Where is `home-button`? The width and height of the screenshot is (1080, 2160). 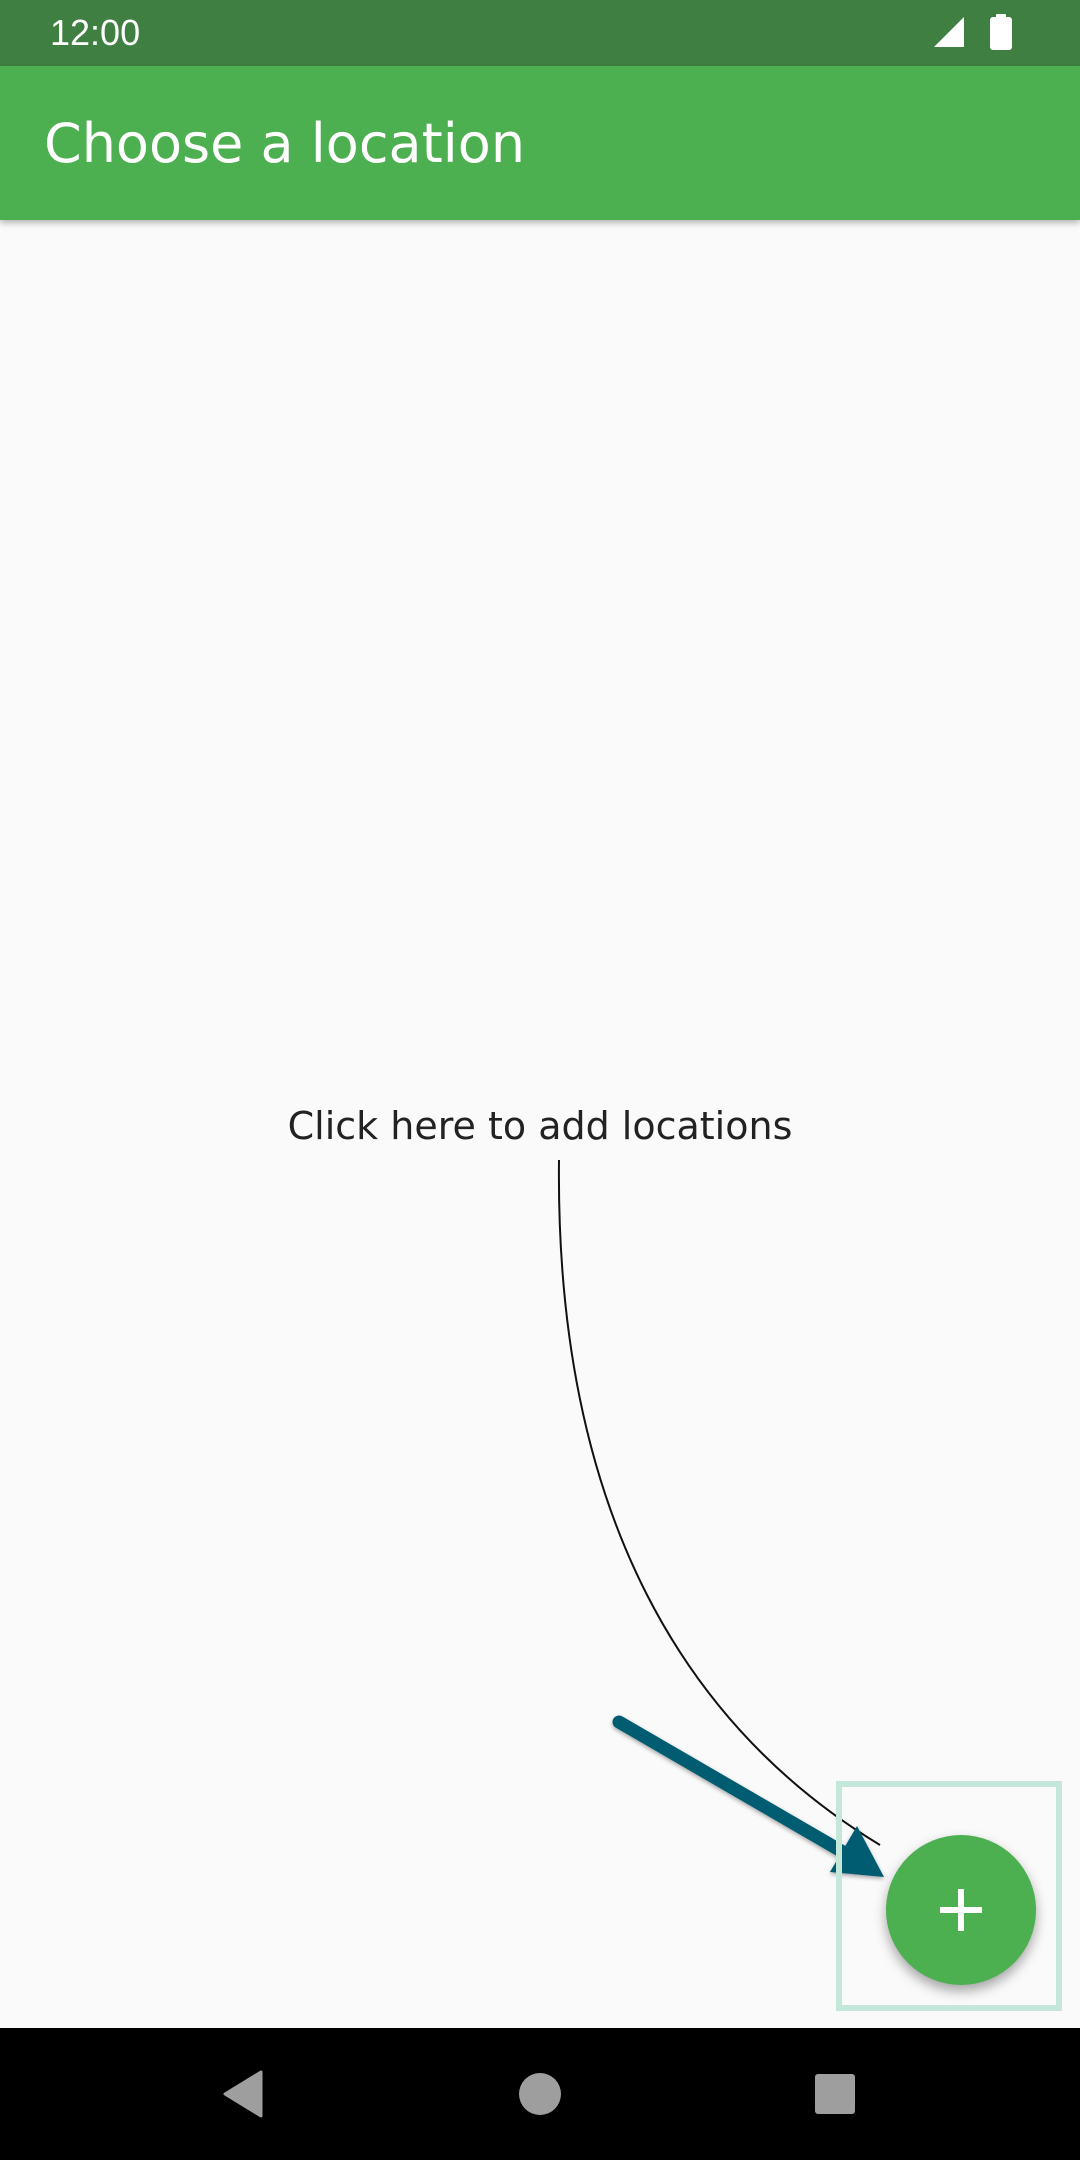 home-button is located at coordinates (540, 2094).